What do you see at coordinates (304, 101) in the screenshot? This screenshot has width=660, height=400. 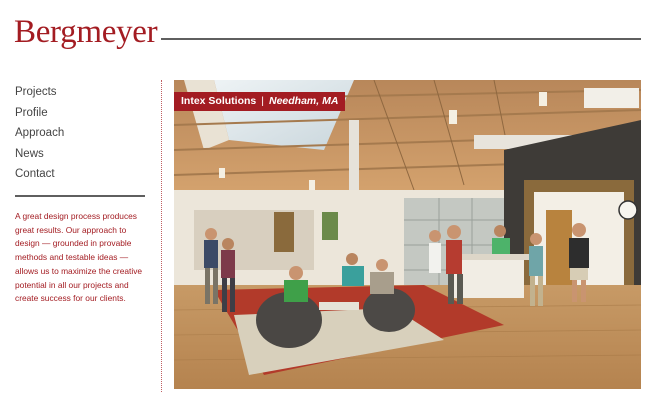 I see `project-location: Needham, MA` at bounding box center [304, 101].